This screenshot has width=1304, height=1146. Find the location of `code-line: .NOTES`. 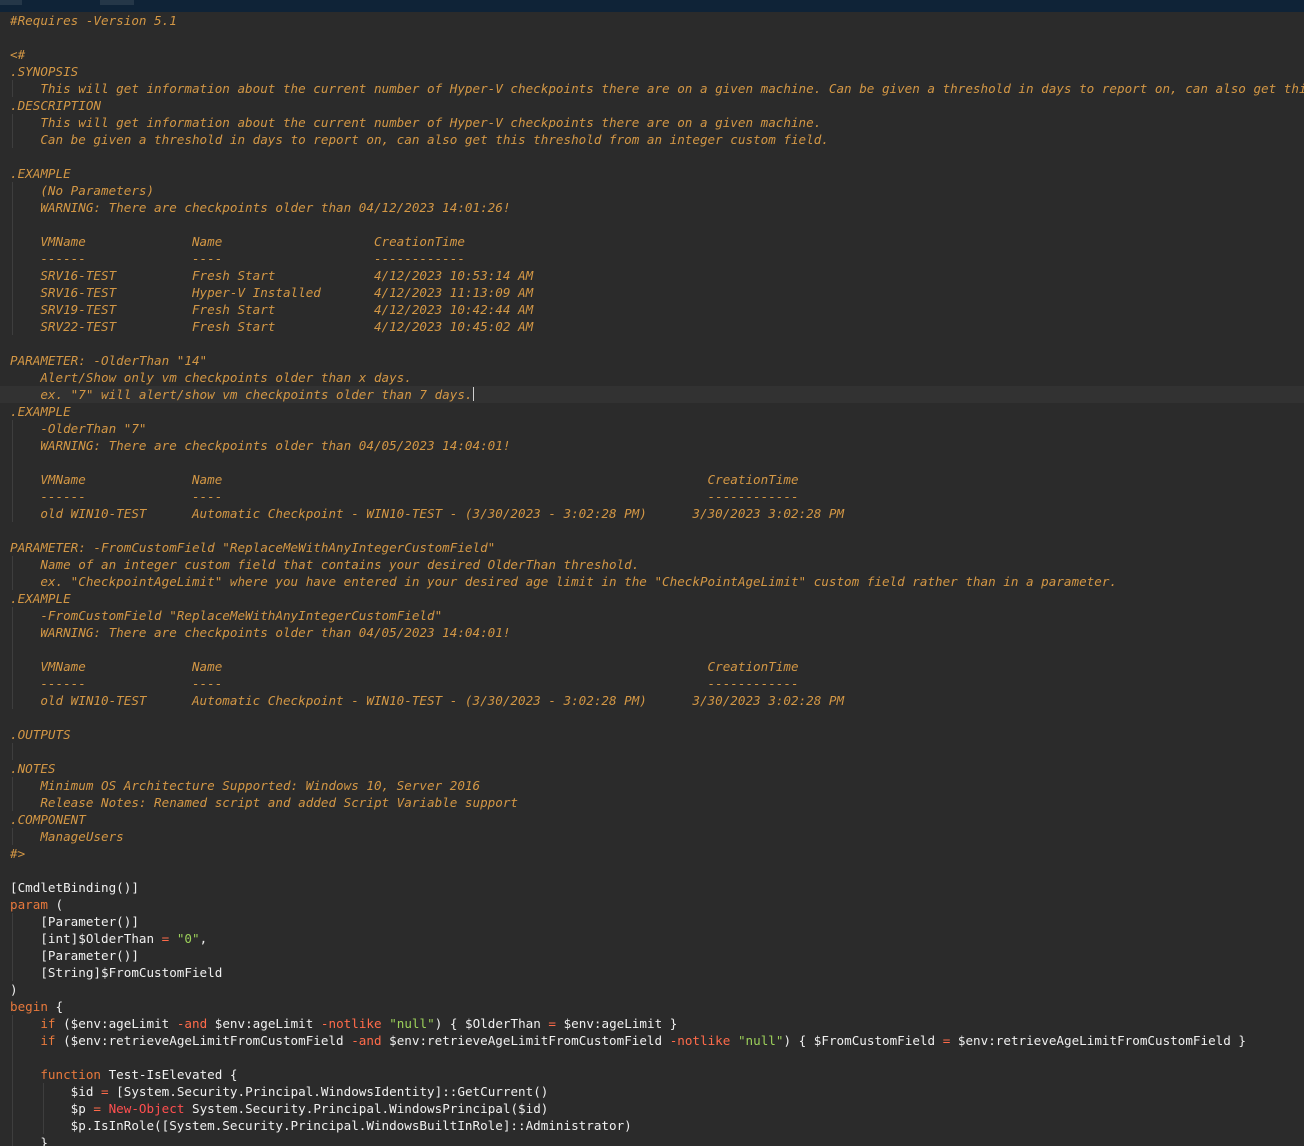

code-line: .NOTES is located at coordinates (652, 768).